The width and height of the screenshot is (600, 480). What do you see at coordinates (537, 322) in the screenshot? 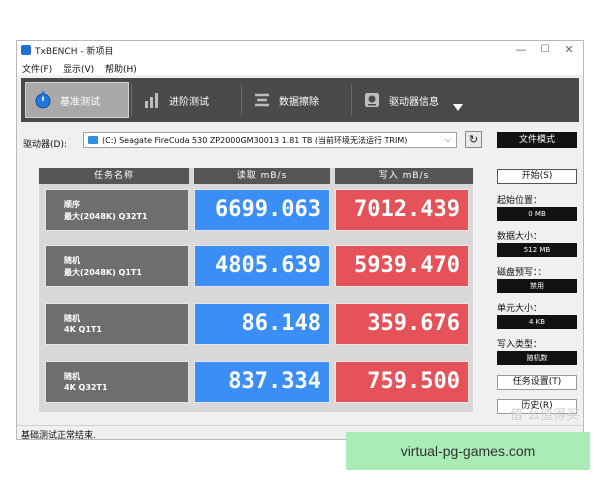
I see `unit-size-value: 4 KB` at bounding box center [537, 322].